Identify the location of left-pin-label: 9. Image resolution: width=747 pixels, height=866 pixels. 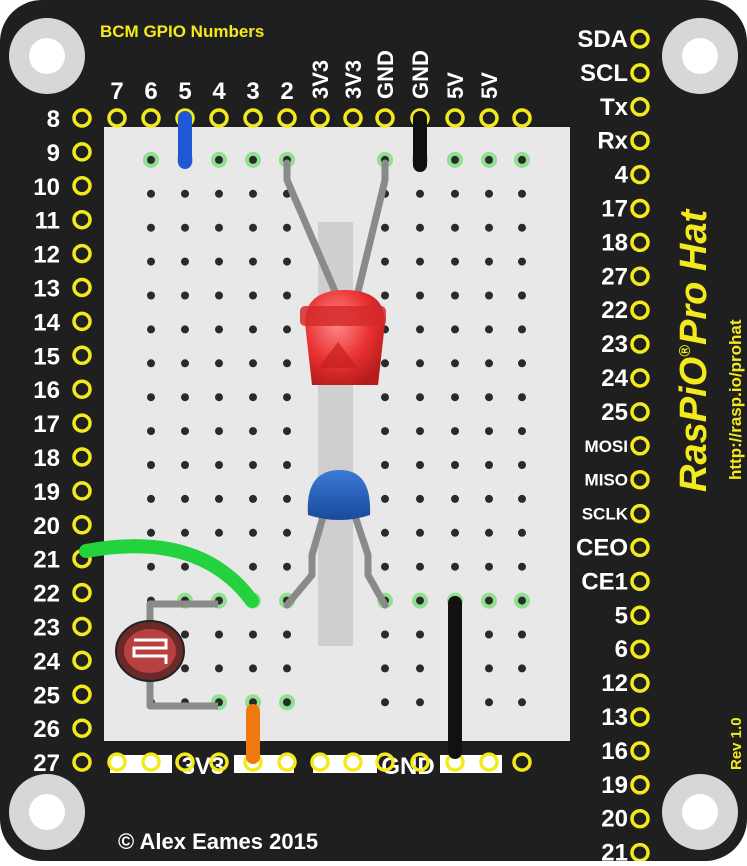
(53, 153).